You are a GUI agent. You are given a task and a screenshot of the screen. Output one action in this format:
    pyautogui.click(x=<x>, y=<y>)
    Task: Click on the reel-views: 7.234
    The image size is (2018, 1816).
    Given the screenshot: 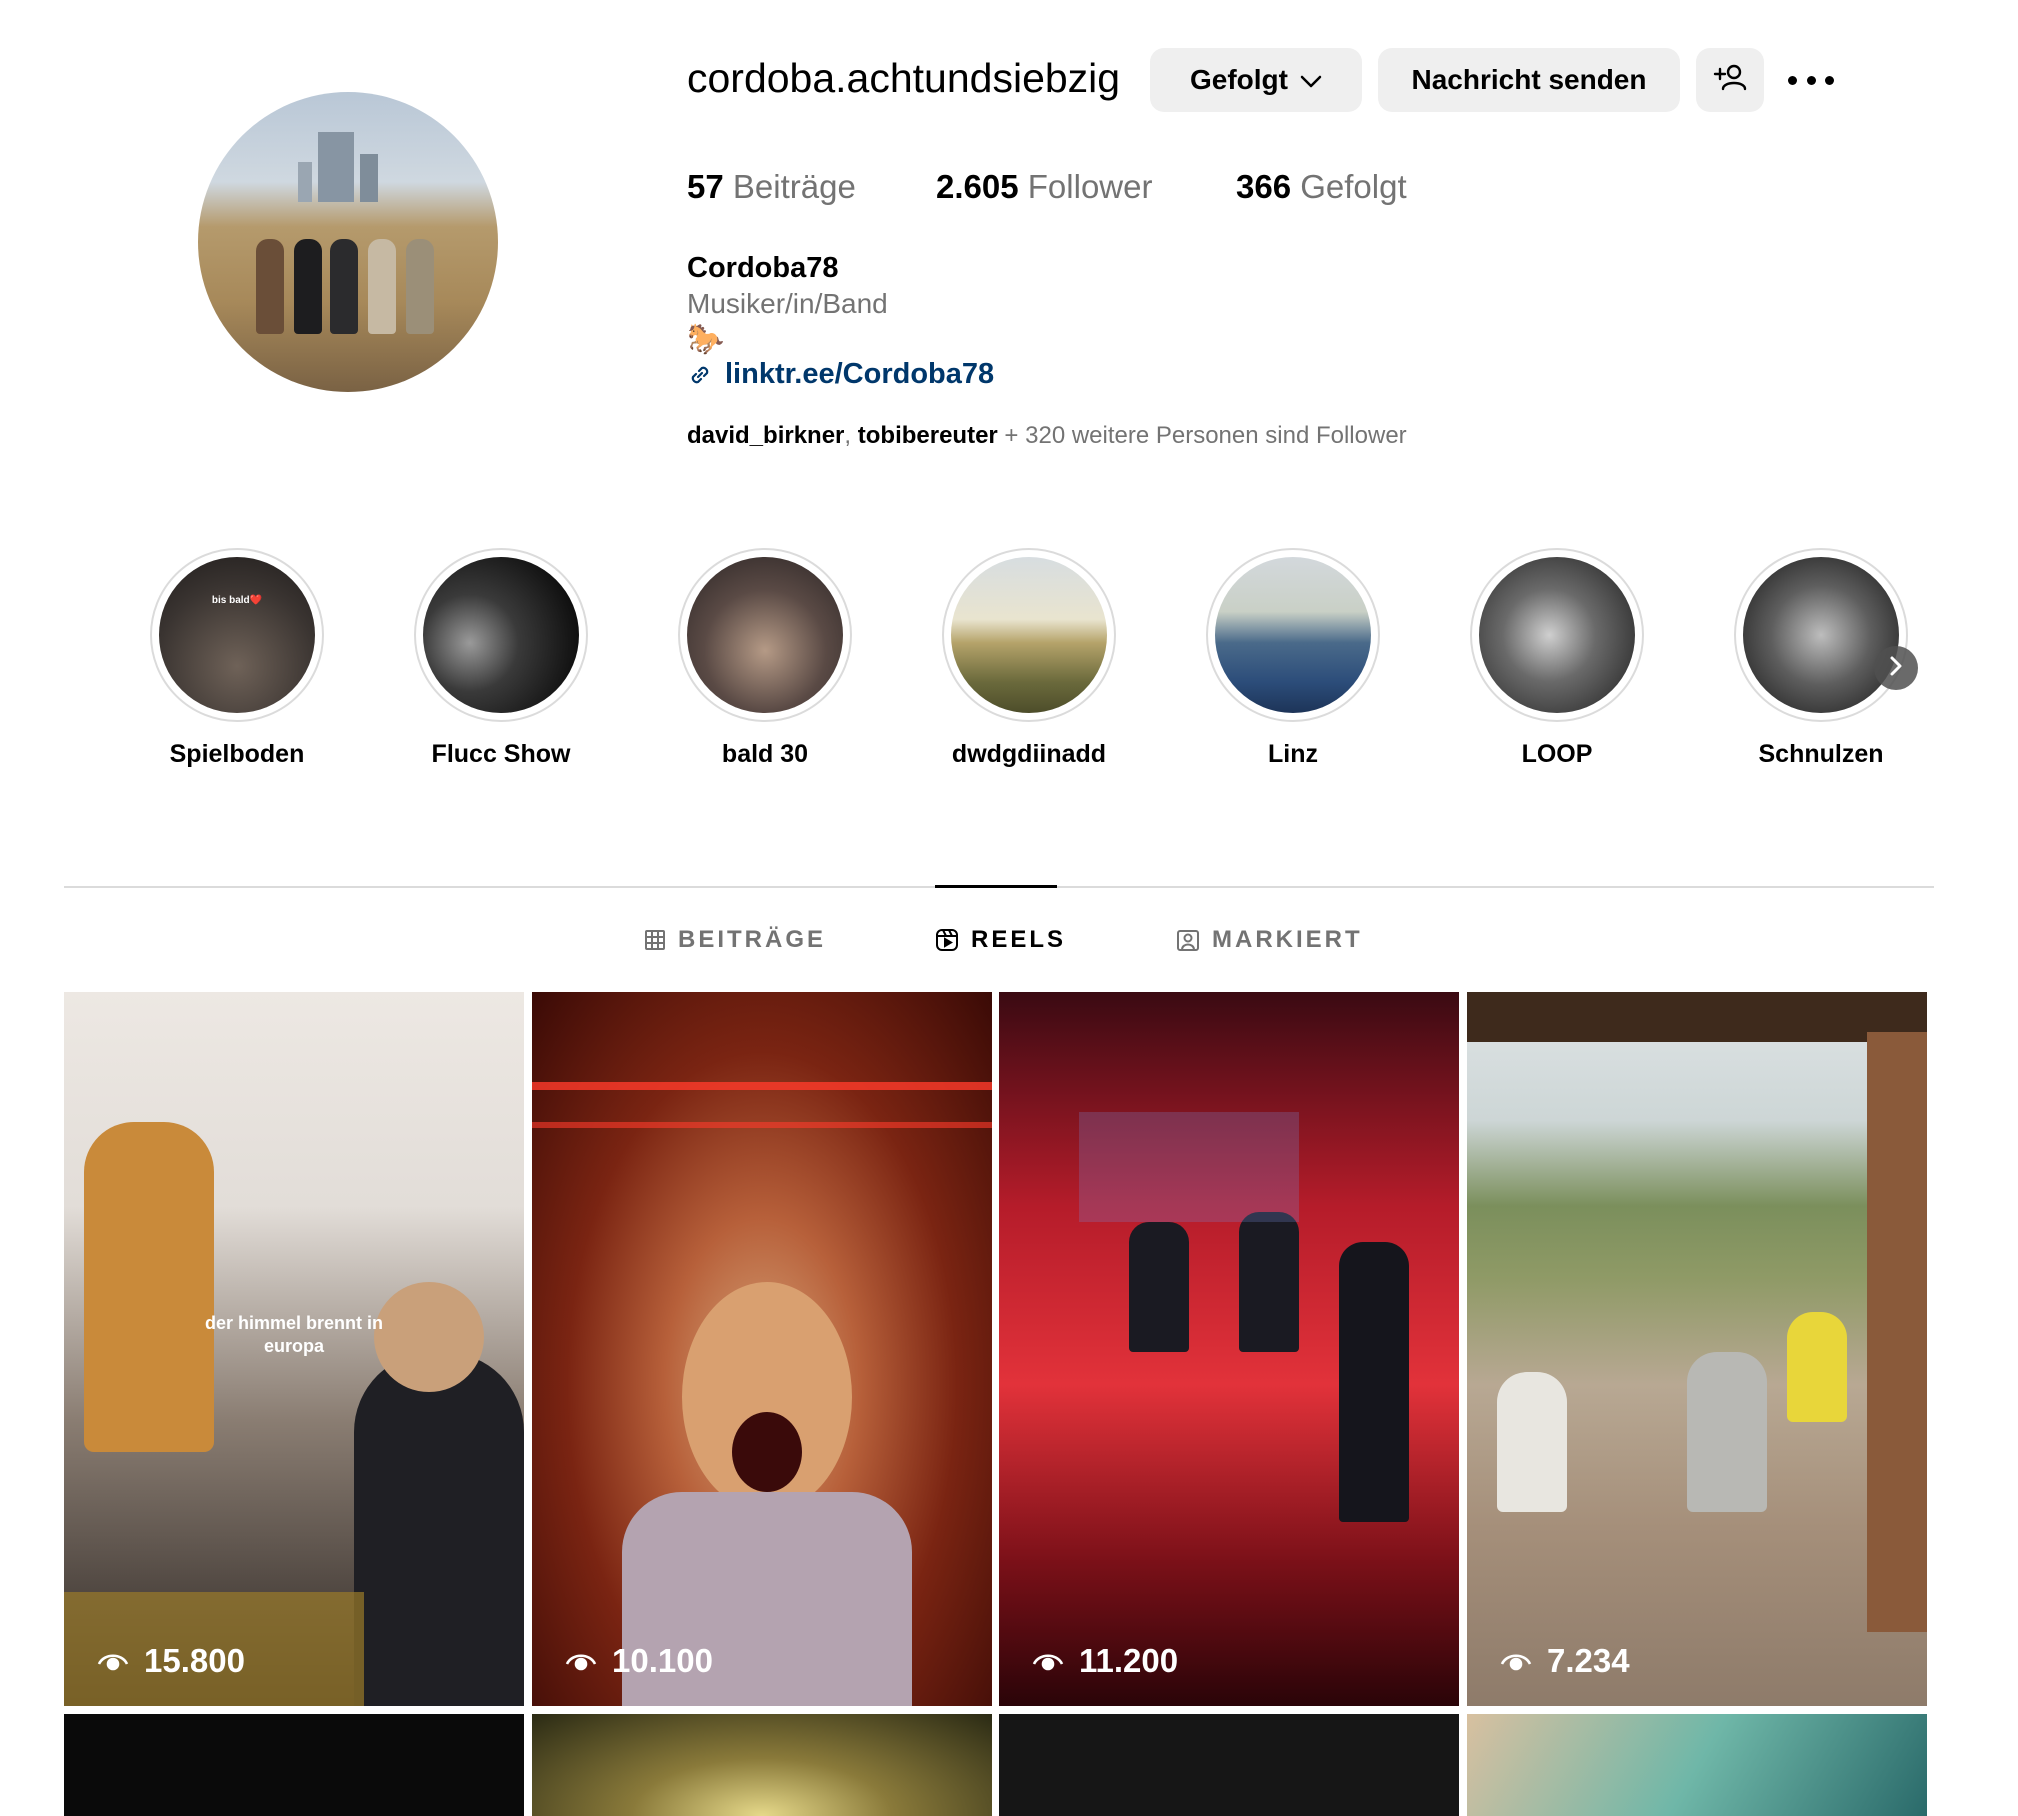 What is the action you would take?
    pyautogui.click(x=1564, y=1661)
    